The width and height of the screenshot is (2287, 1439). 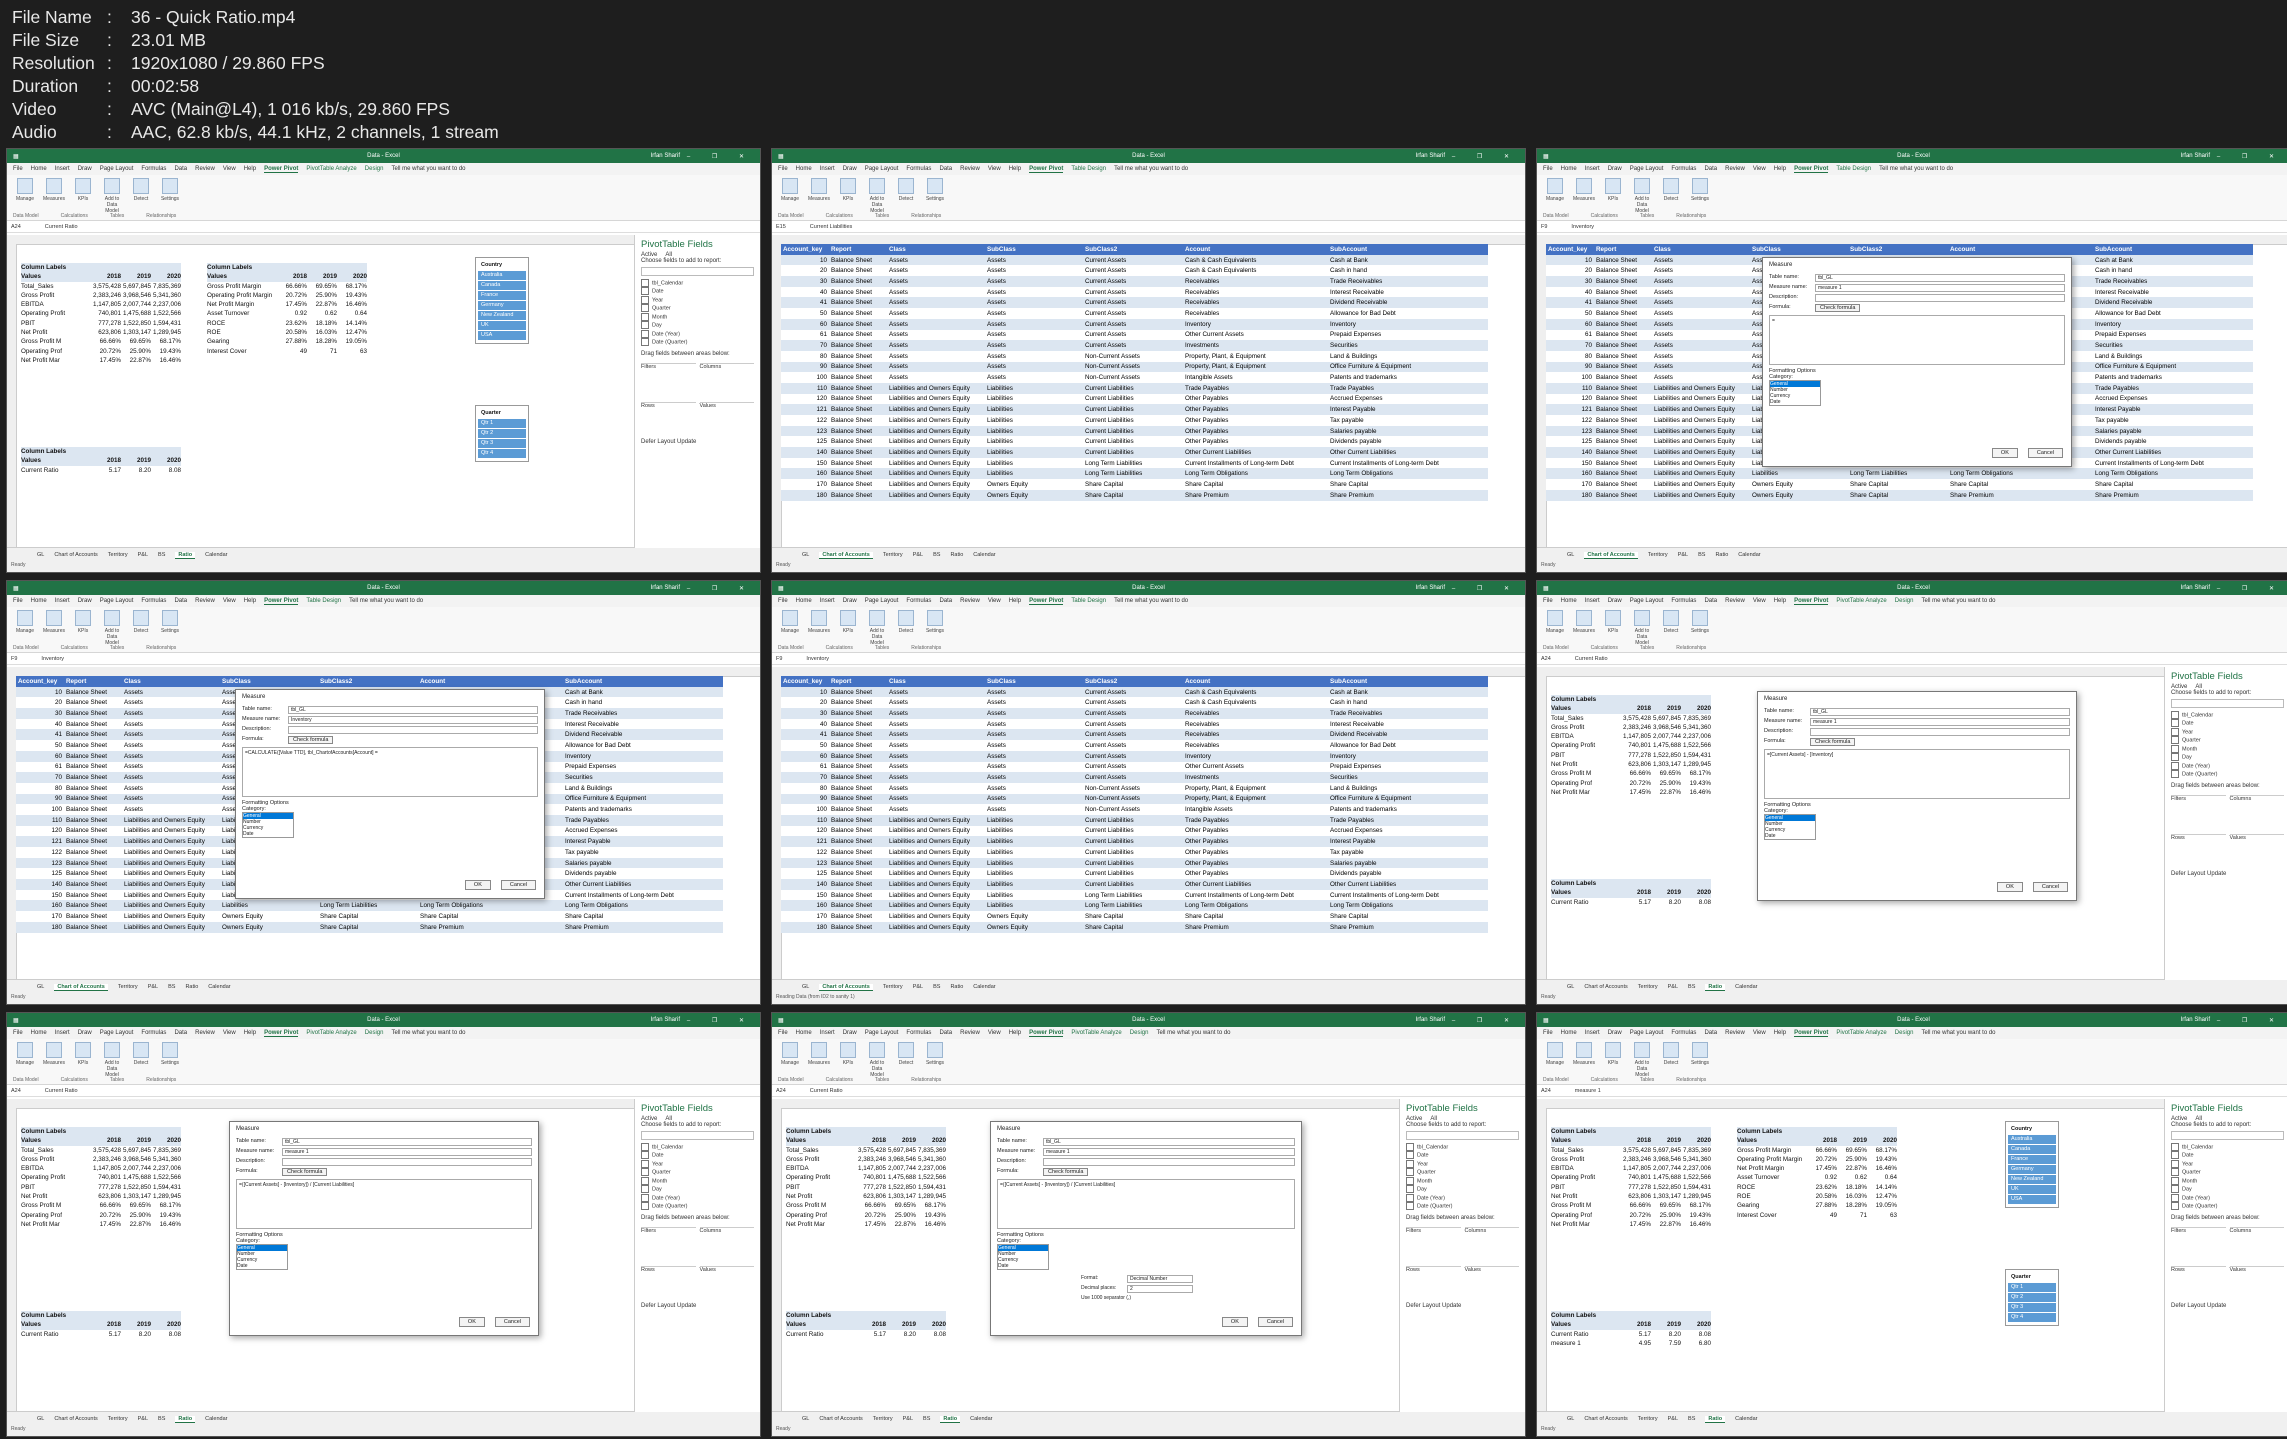 I want to click on table-cell: 110, so click(x=1570, y=388).